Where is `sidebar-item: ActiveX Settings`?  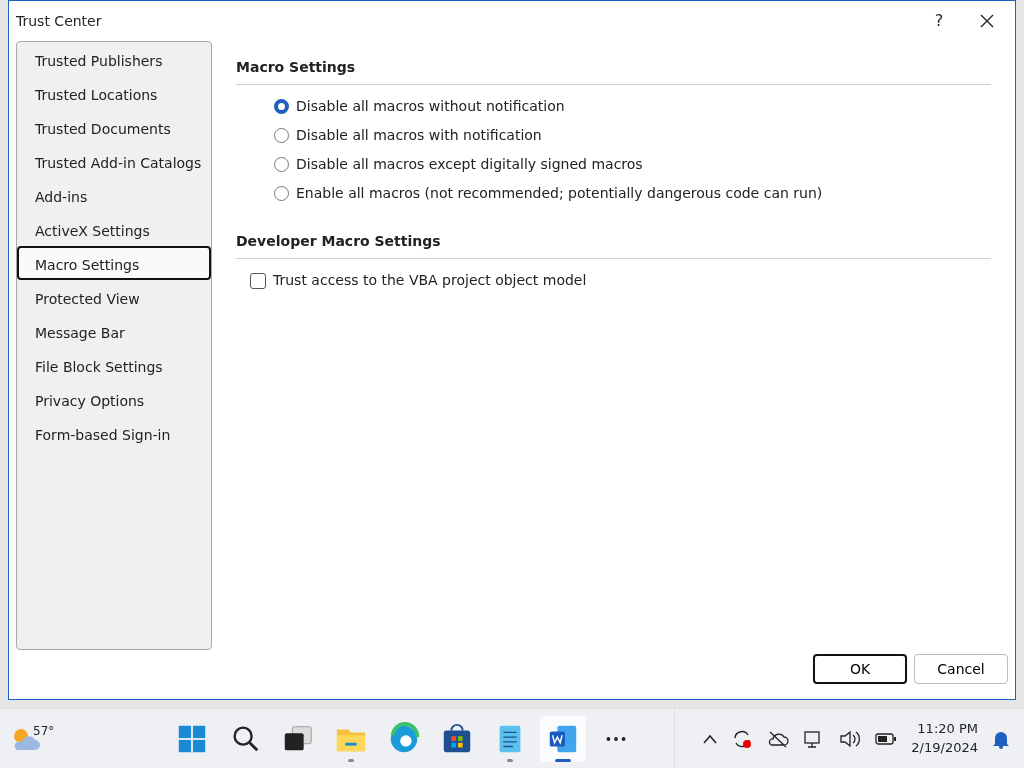
sidebar-item: ActiveX Settings is located at coordinates (114, 229).